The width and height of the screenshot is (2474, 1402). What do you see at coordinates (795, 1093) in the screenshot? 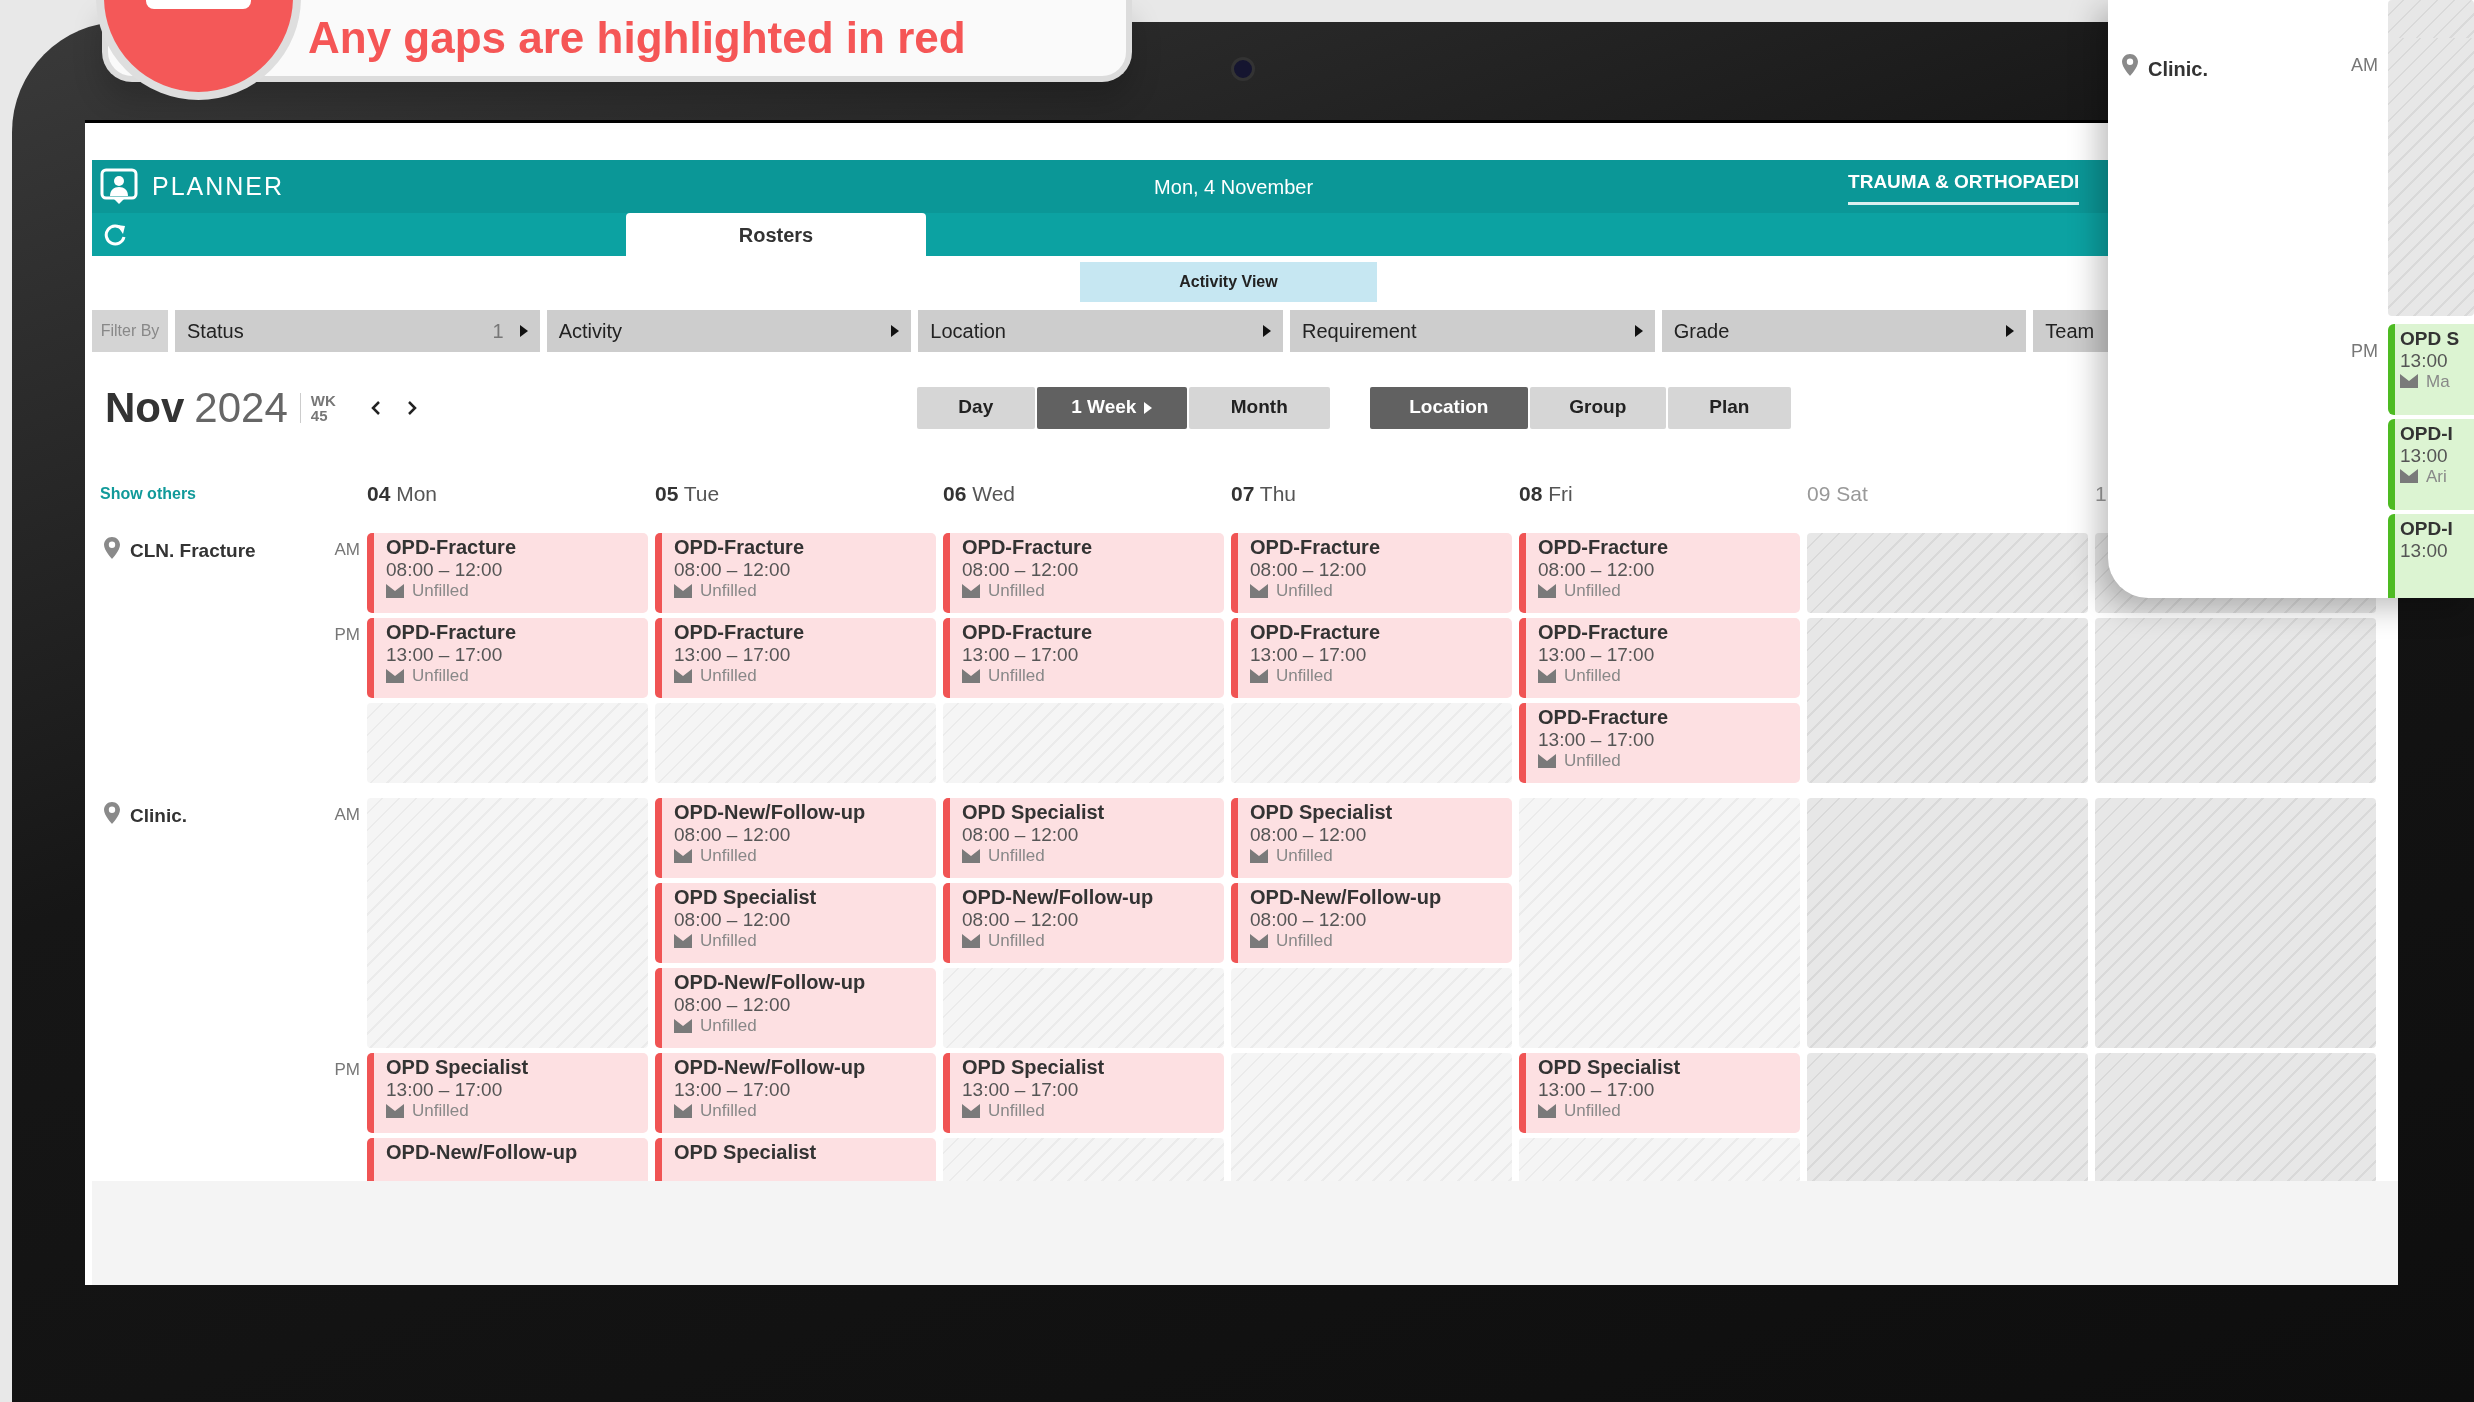
I see `shift-card: OPD-New/Follow-up 13:00 – 17:00 Unfilled` at bounding box center [795, 1093].